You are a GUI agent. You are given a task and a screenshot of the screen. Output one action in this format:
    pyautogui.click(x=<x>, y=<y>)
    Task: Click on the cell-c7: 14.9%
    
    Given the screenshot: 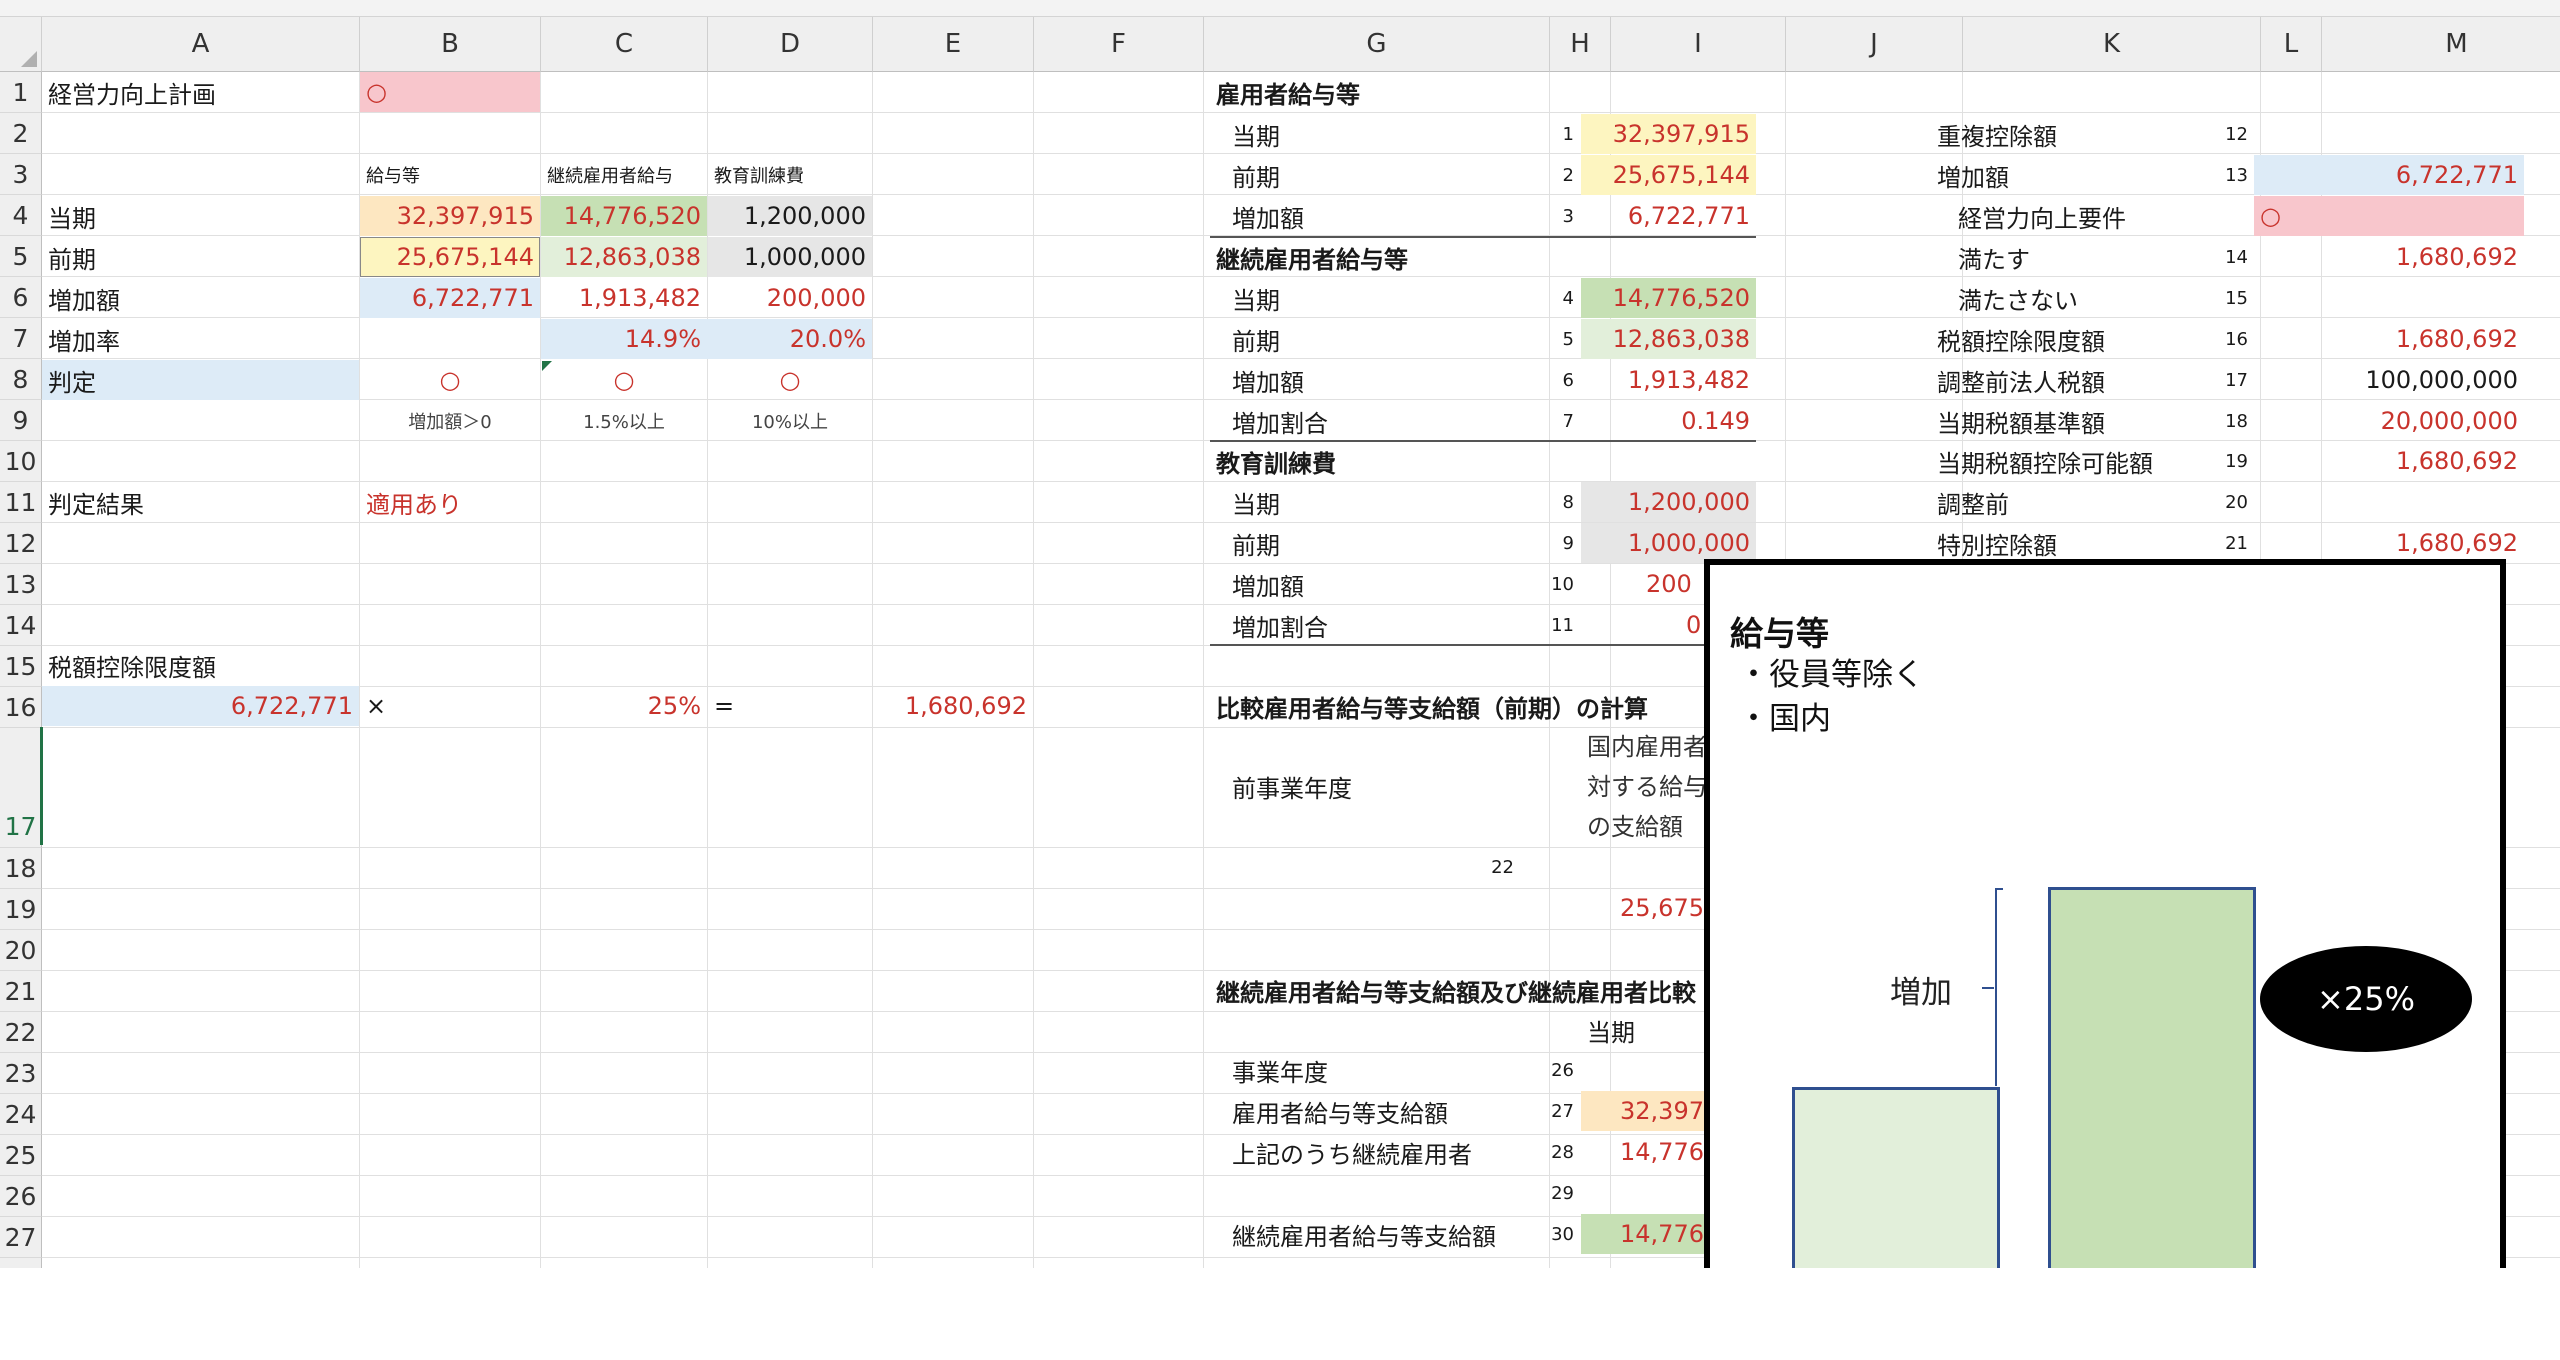 What is the action you would take?
    pyautogui.click(x=624, y=339)
    